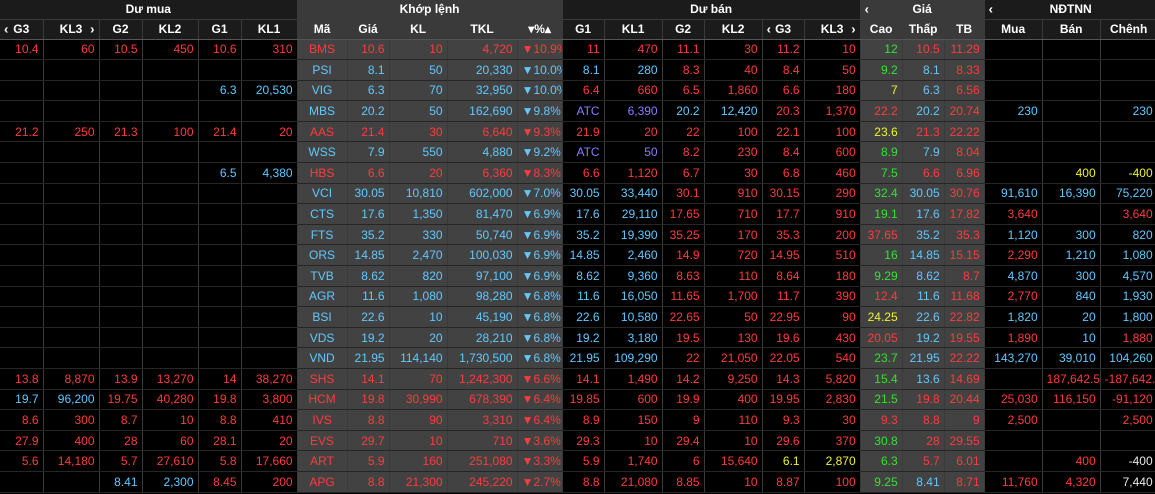 The width and height of the screenshot is (1155, 494). What do you see at coordinates (633, 400) in the screenshot?
I see `table-cell: 600` at bounding box center [633, 400].